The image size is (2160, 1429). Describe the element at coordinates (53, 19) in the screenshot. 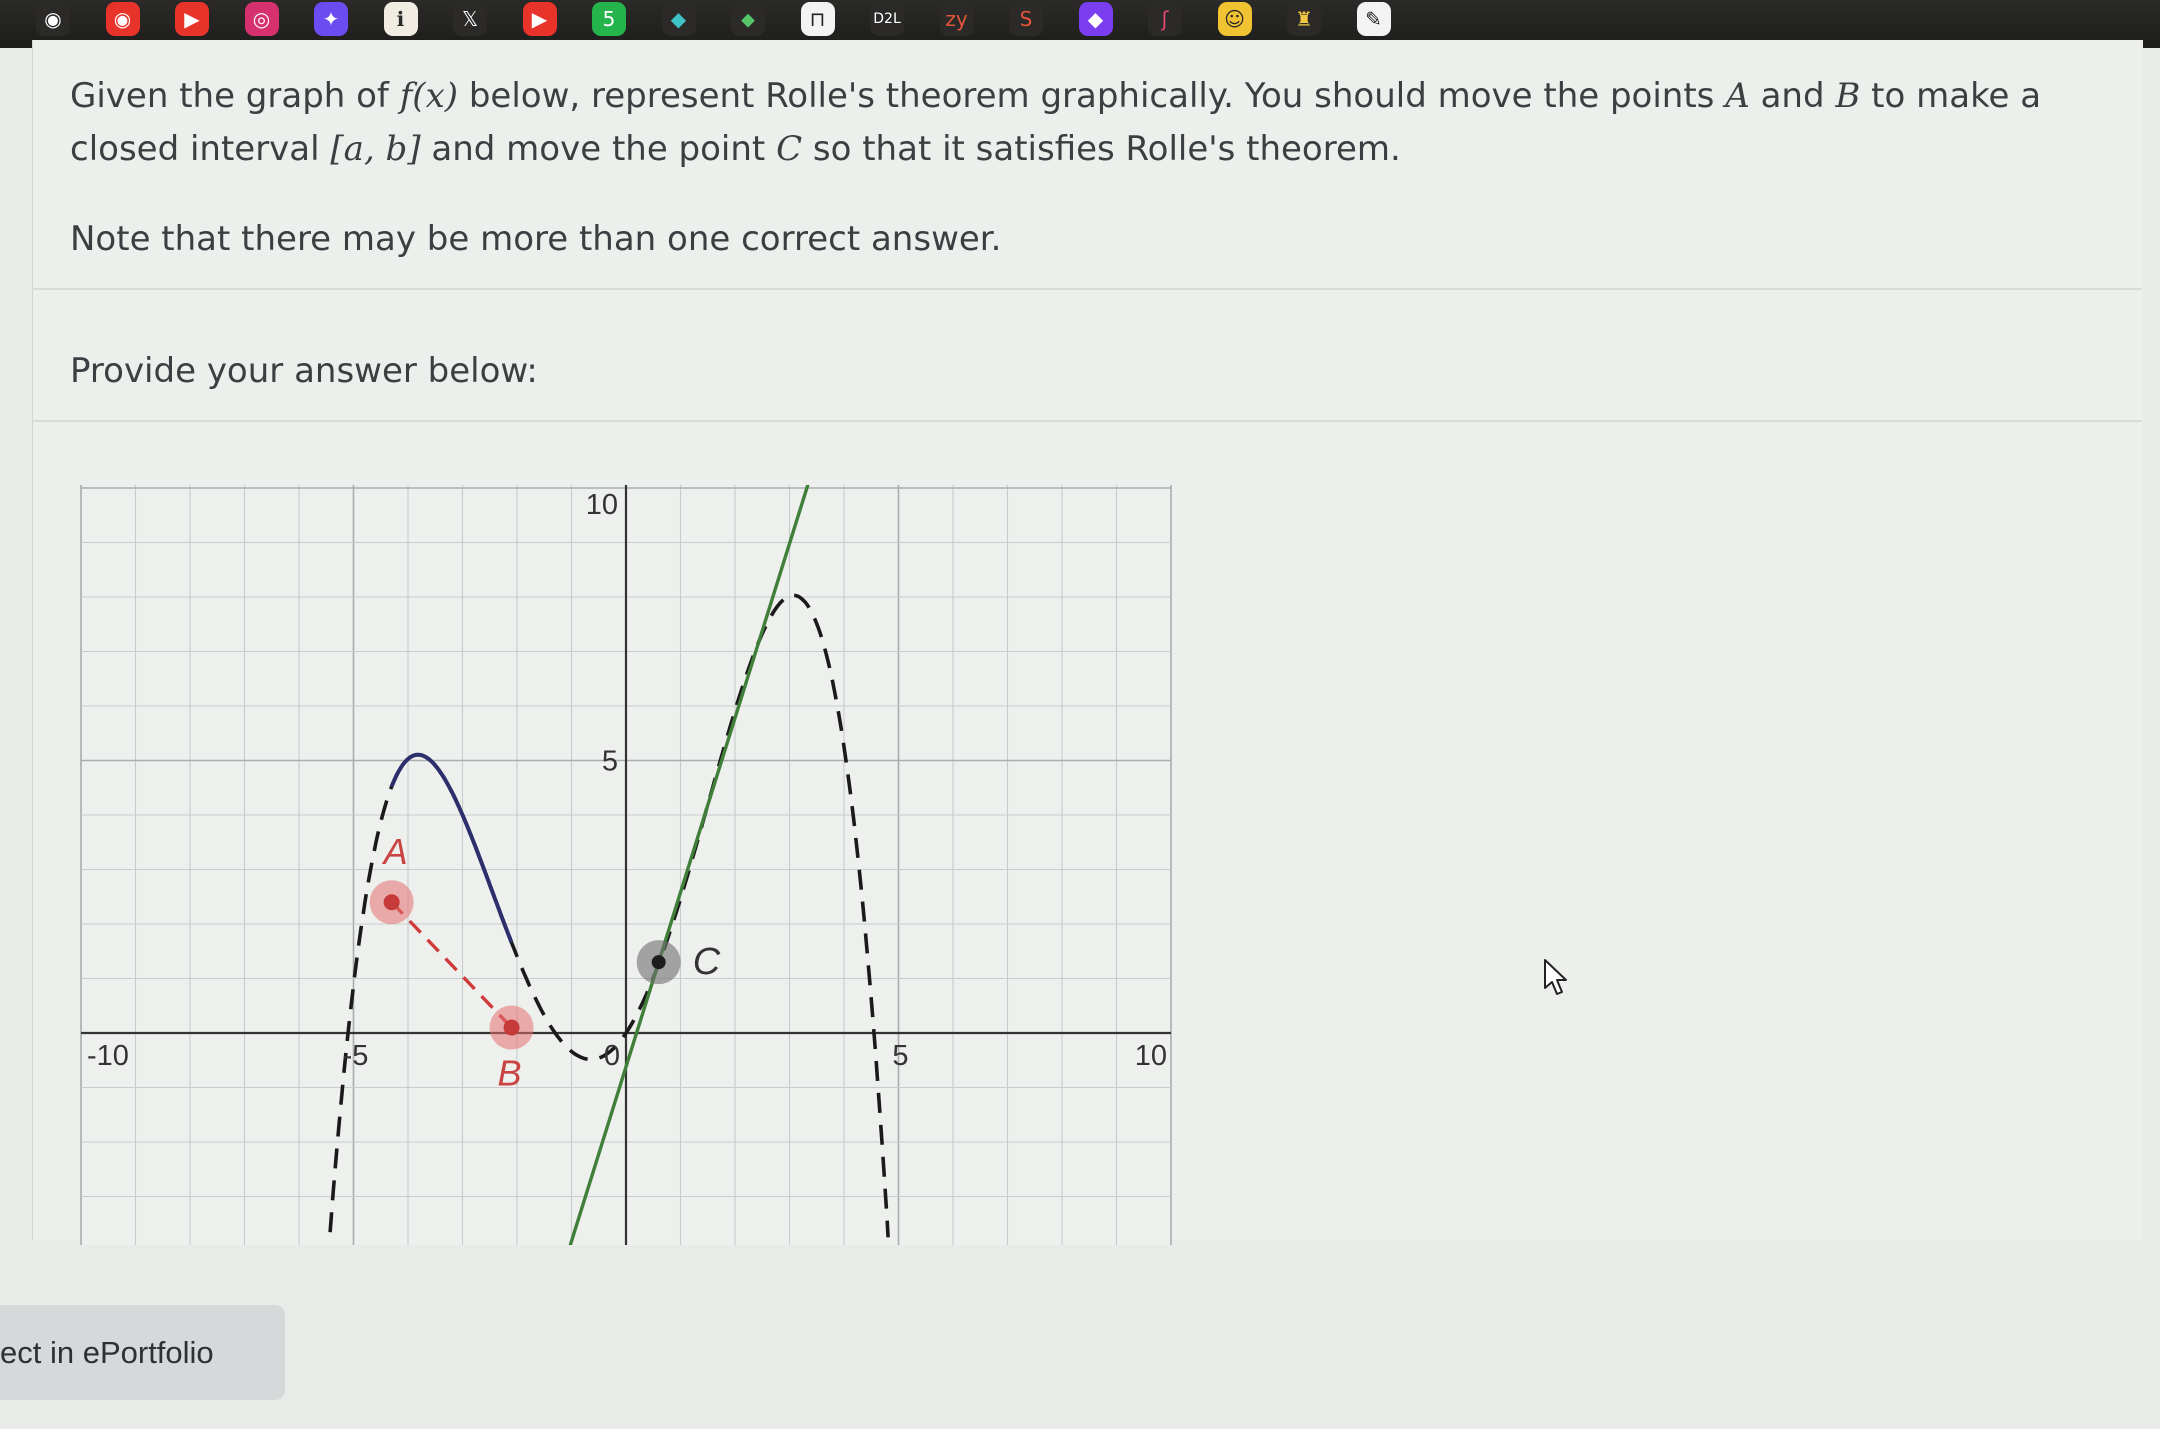

I see `opera-icon: ◉` at that location.